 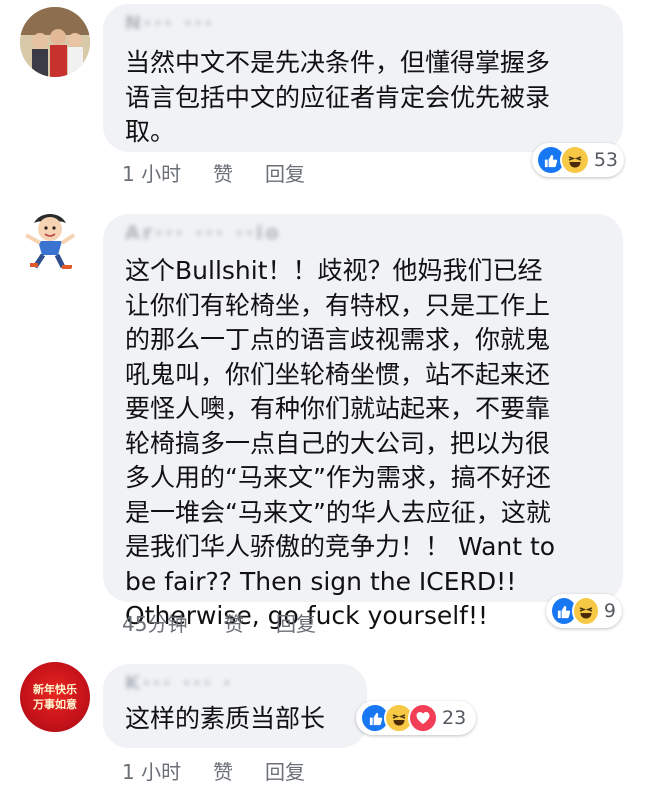 I want to click on love-reaction-icon, so click(x=423, y=718).